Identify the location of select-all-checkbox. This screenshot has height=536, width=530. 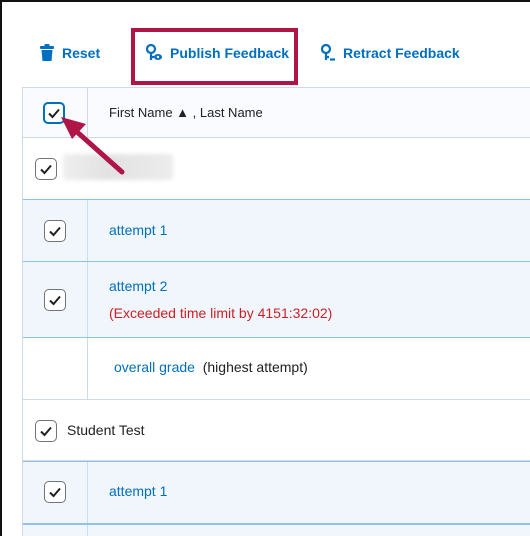
(54, 113).